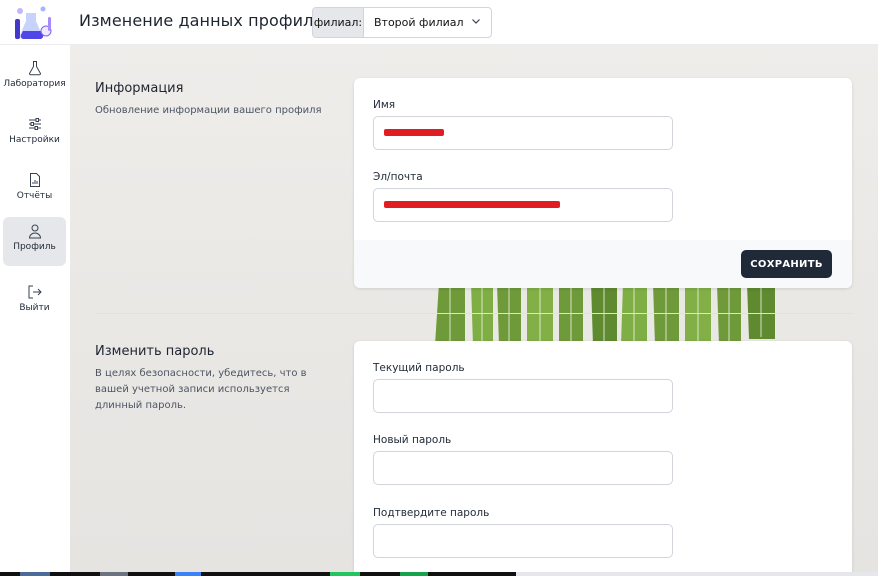 The height and width of the screenshot is (576, 878). Describe the element at coordinates (34, 84) in the screenshot. I see `sidebar-item-label: Лаборатория` at that location.